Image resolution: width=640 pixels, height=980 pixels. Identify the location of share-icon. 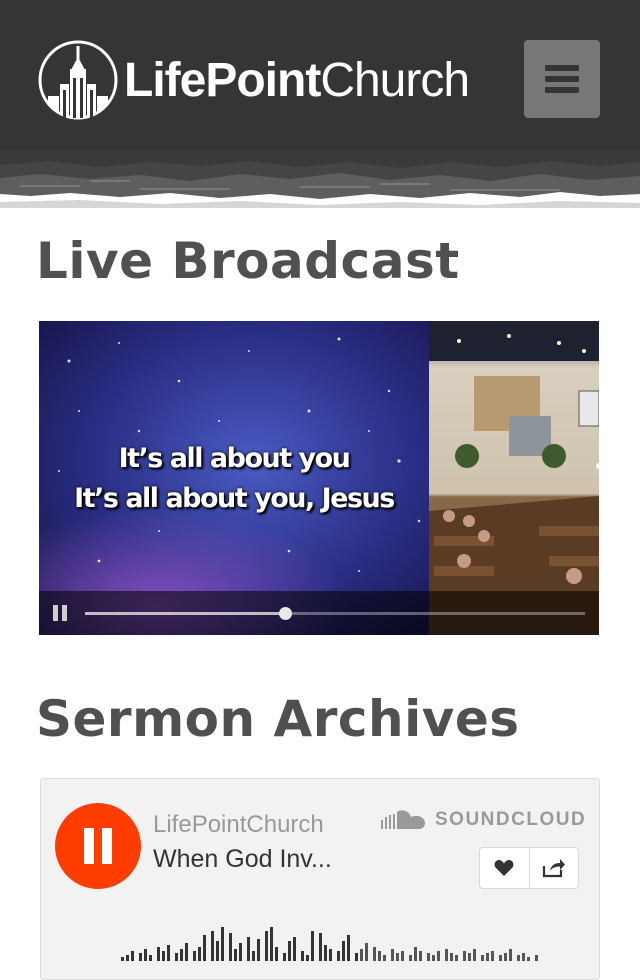
(553, 868).